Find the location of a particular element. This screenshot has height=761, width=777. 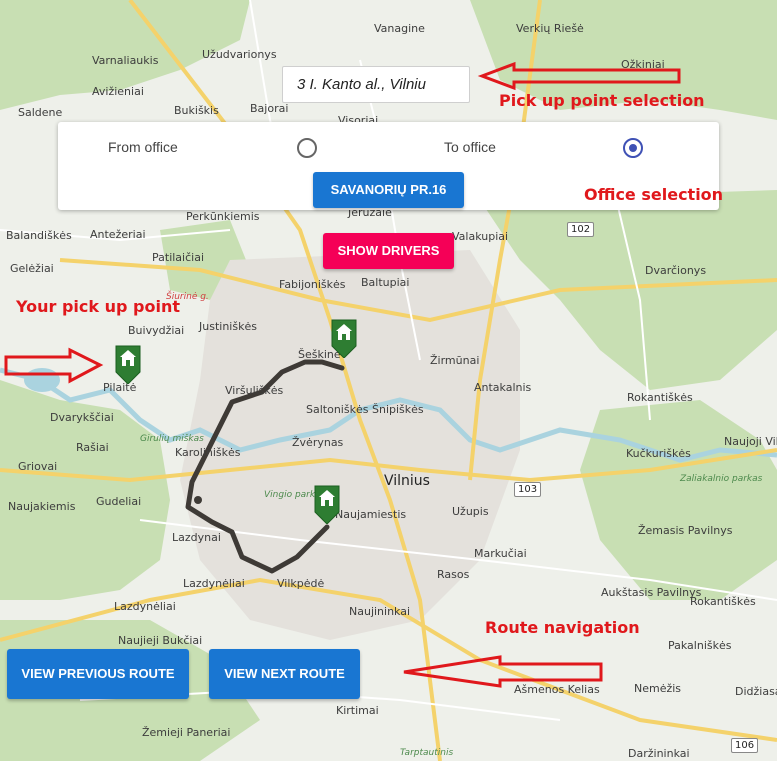

place-label: Naujamiestis is located at coordinates (371, 514).